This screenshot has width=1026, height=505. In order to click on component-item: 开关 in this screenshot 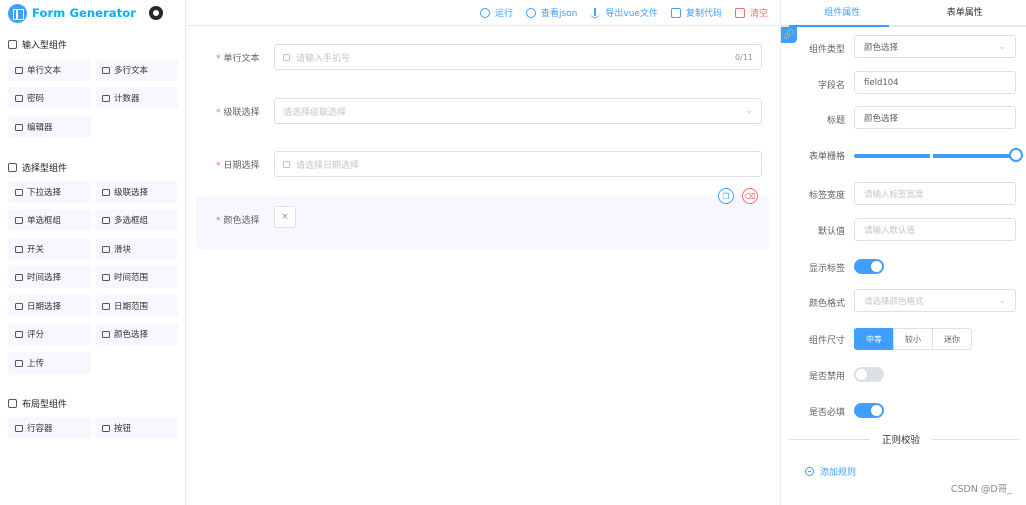, I will do `click(49, 249)`.